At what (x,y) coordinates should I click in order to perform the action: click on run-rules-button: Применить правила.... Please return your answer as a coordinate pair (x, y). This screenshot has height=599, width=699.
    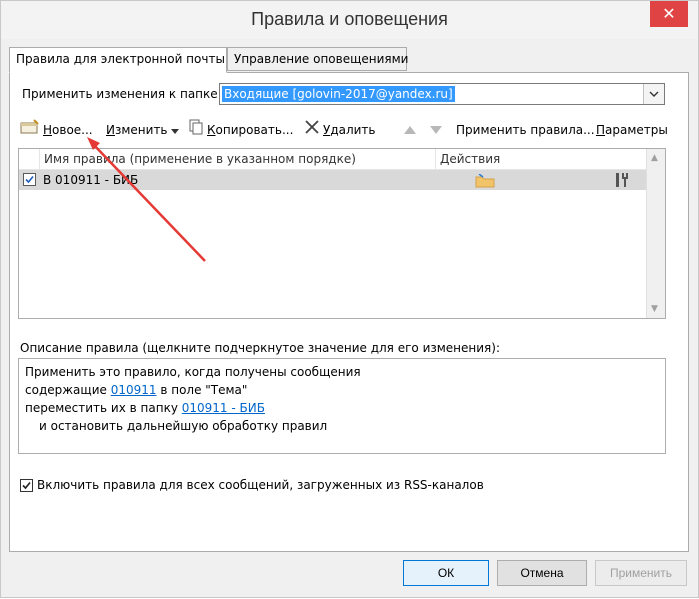
    Looking at the image, I should click on (525, 130).